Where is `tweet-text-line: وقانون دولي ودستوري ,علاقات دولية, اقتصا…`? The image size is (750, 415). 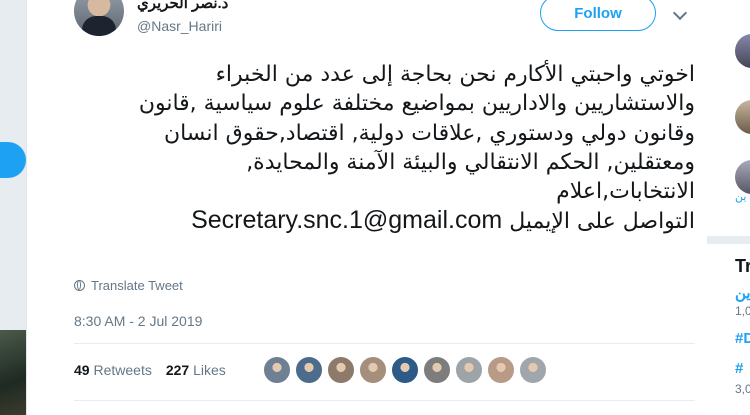
tweet-text-line: وقانون دولي ودستوري ,علاقات دولية, اقتصا… is located at coordinates (429, 133).